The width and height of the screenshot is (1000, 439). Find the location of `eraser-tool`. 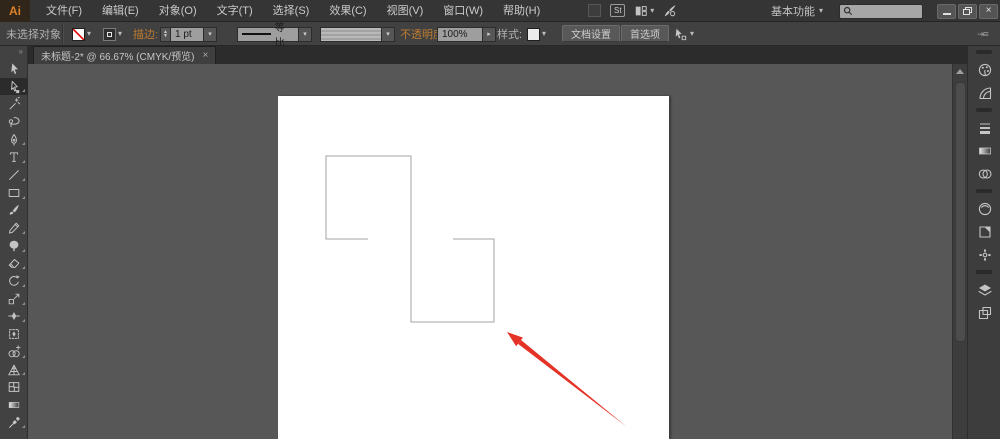

eraser-tool is located at coordinates (14, 264).